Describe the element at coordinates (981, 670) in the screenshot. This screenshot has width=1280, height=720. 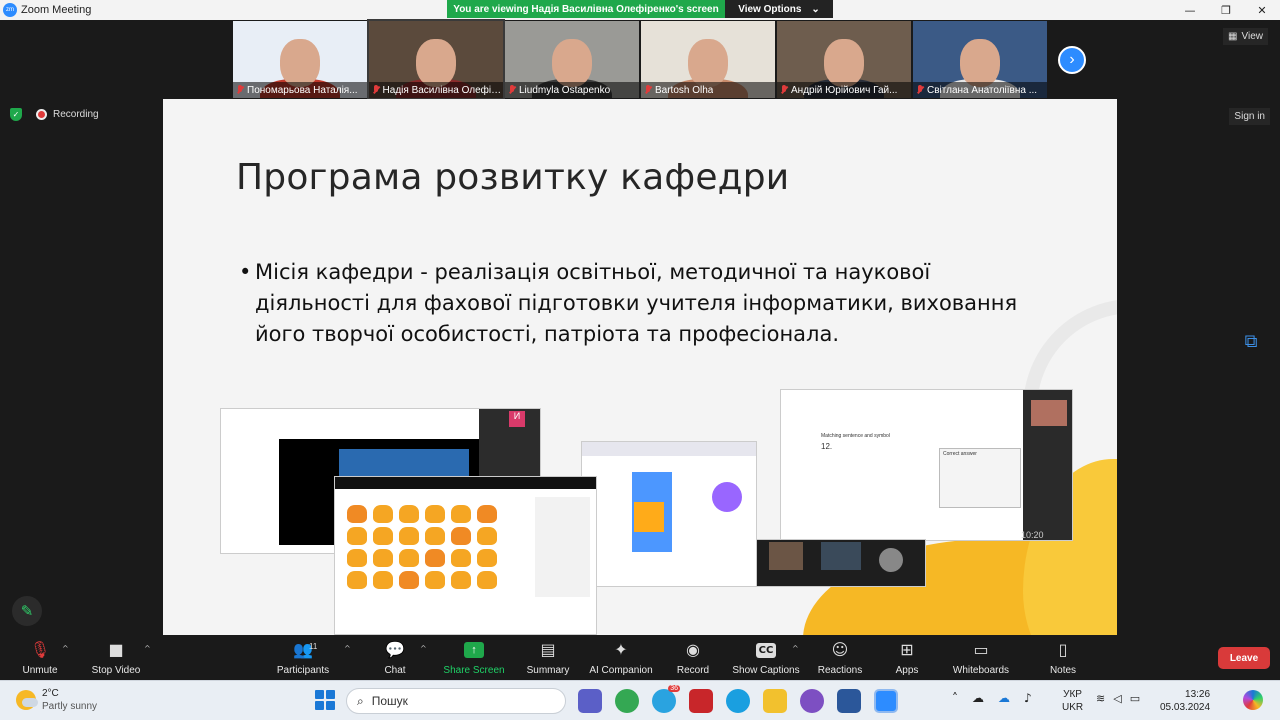
I see `whiteboards-label: Whiteboards` at that location.